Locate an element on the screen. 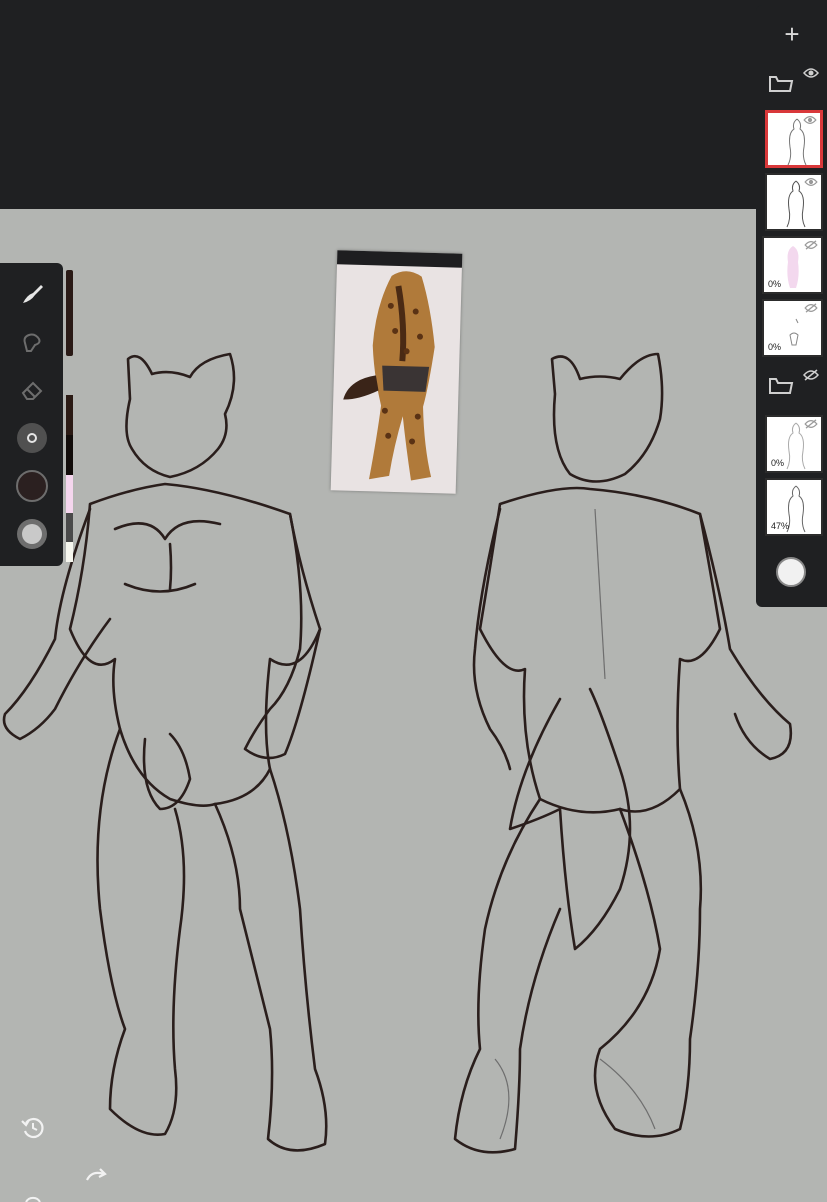 This screenshot has height=1202, width=827. back-head is located at coordinates (607, 417).